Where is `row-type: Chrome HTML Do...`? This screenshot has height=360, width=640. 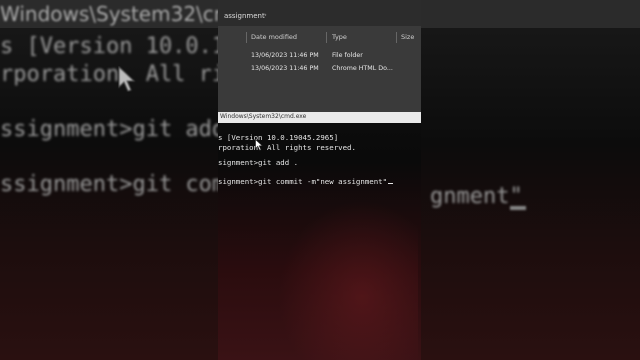 row-type: Chrome HTML Do... is located at coordinates (362, 68).